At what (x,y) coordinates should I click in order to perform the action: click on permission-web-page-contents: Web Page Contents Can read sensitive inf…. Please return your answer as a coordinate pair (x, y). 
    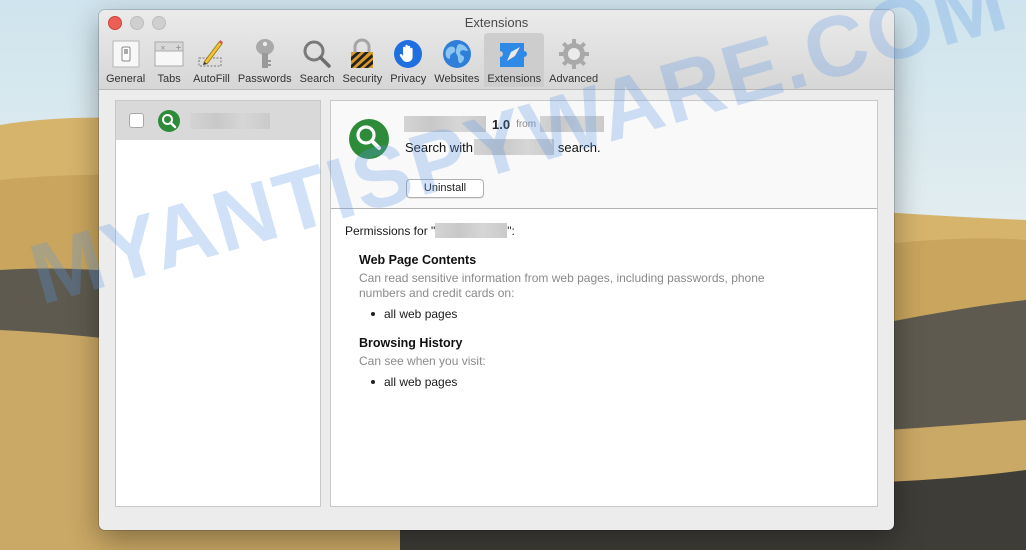
    Looking at the image, I should click on (618, 287).